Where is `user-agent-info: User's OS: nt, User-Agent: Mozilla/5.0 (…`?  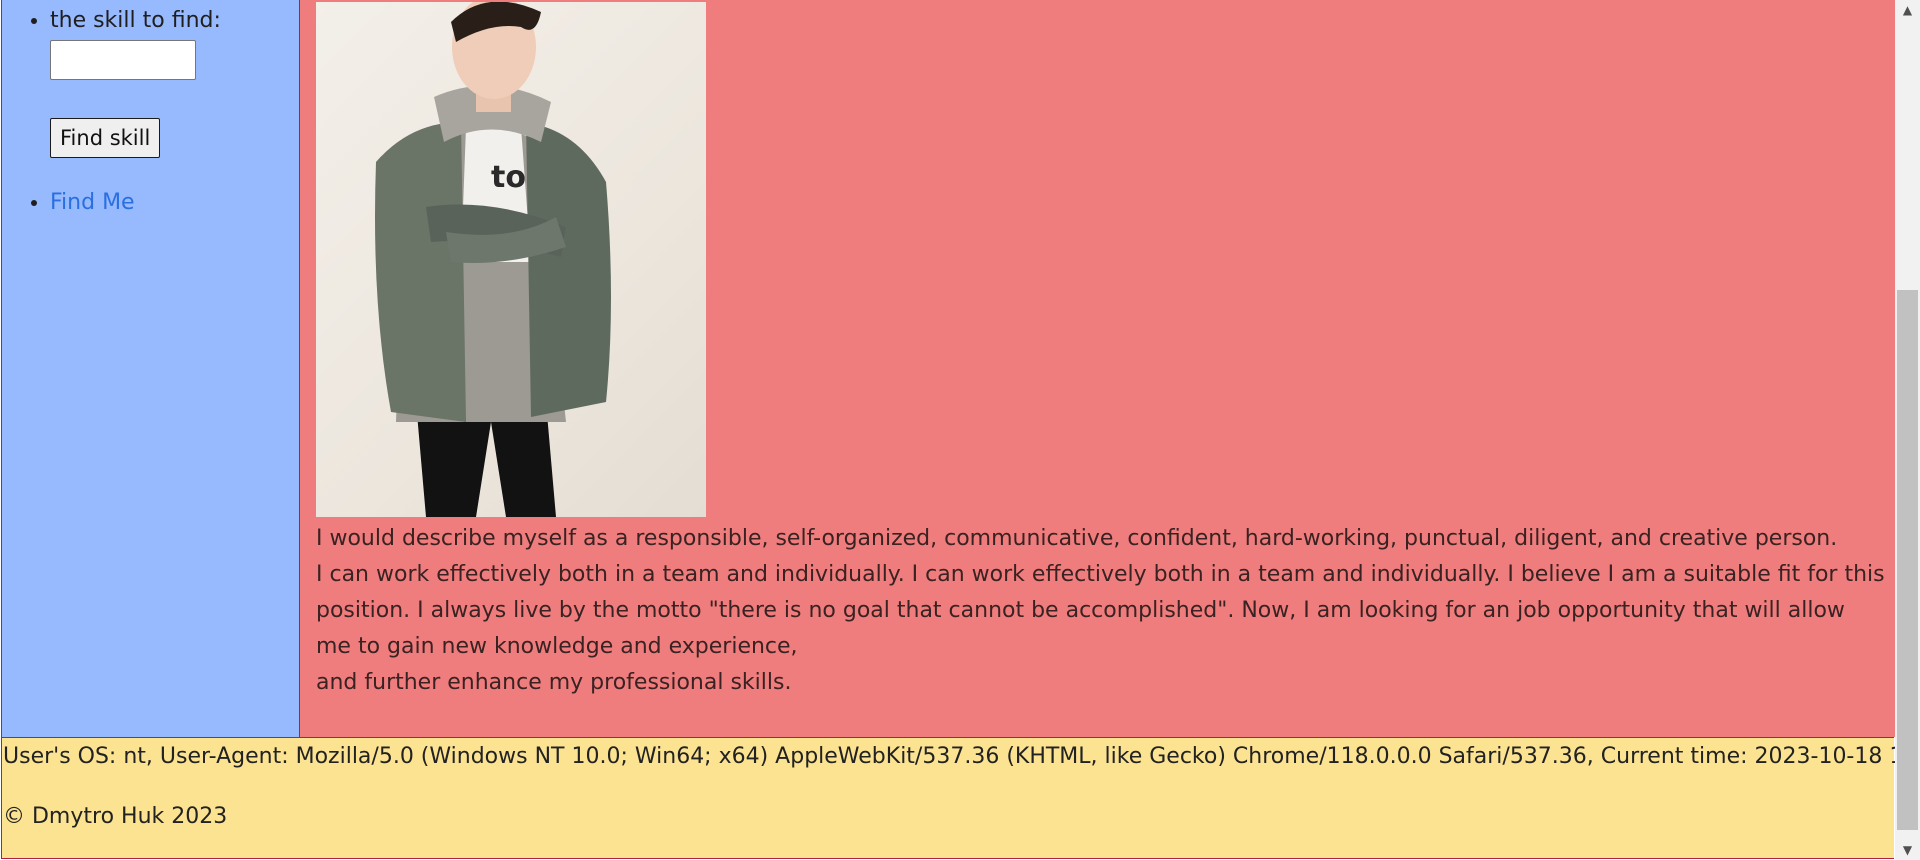
user-agent-info: User's OS: nt, User-Agent: Mozilla/5.0 (… is located at coordinates (961, 756).